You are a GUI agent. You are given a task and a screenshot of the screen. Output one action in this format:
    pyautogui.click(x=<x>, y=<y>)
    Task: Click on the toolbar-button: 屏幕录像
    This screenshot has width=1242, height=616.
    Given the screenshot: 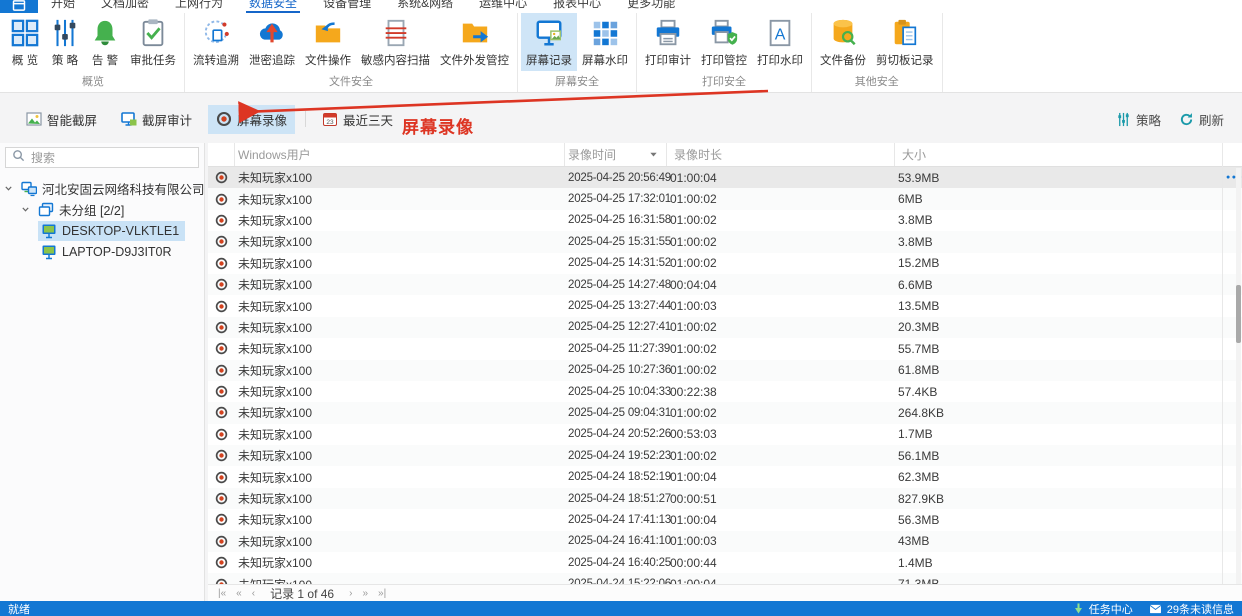 What is the action you would take?
    pyautogui.click(x=252, y=119)
    